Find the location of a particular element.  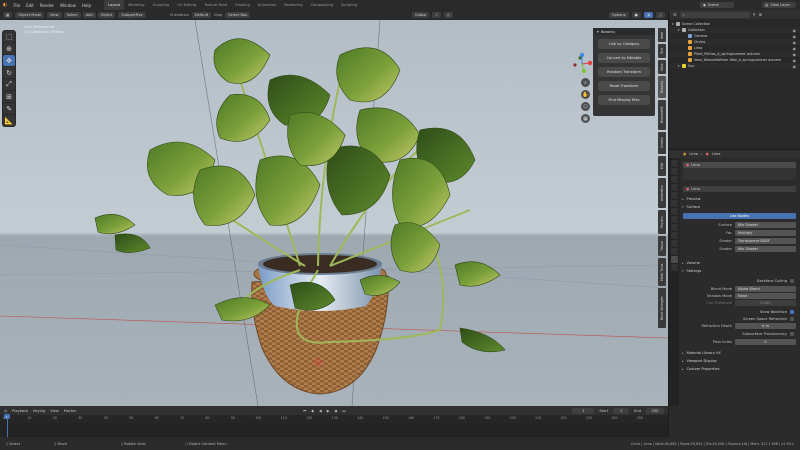

object-tab-icon is located at coordinates (674, 211).